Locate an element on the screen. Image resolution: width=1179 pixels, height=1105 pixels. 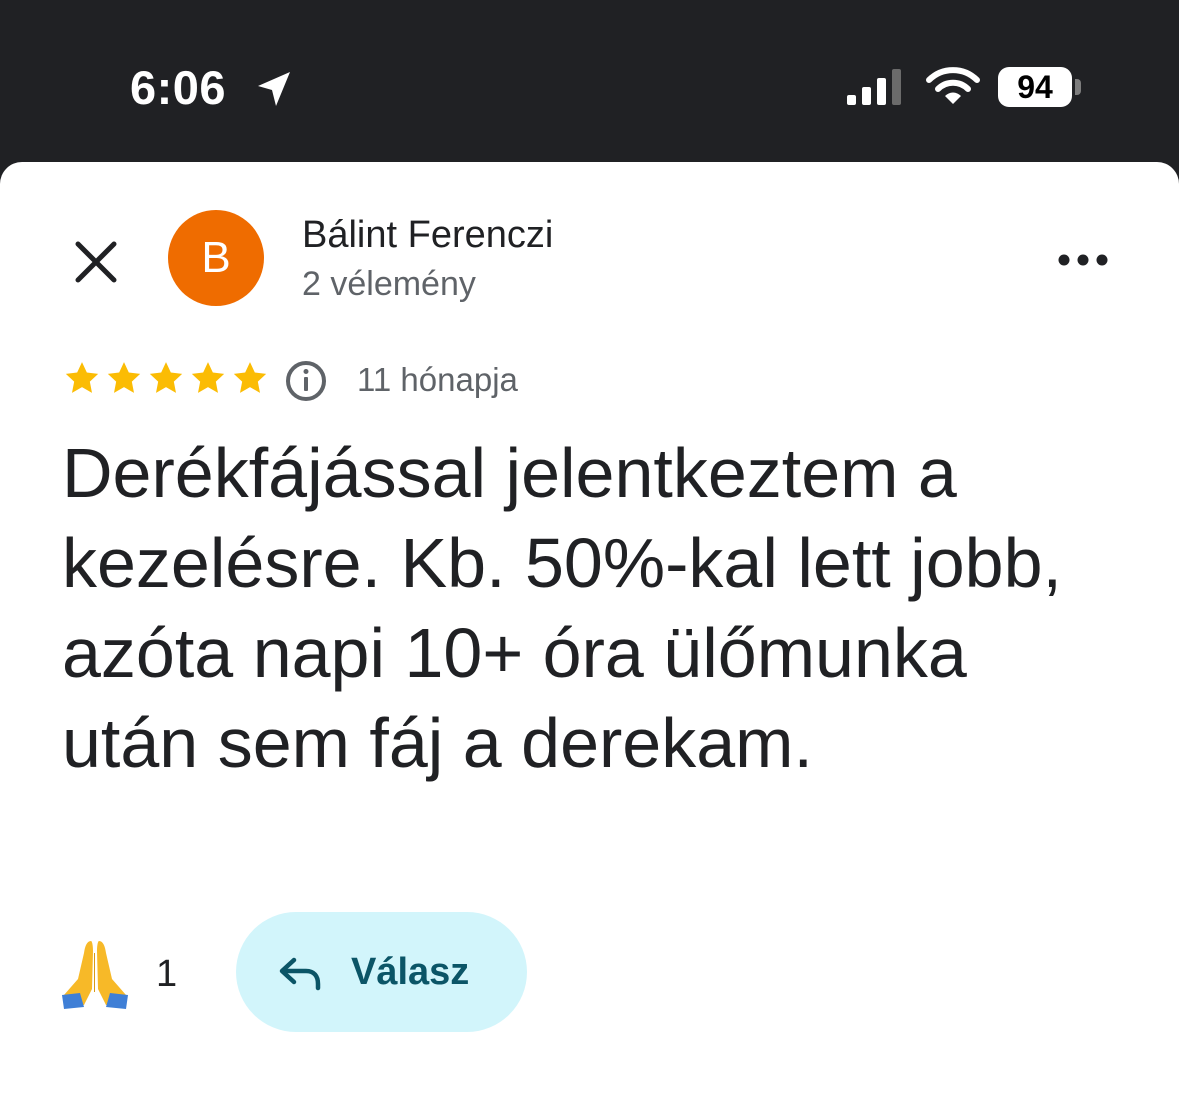
rating-stars is located at coordinates (167, 380).